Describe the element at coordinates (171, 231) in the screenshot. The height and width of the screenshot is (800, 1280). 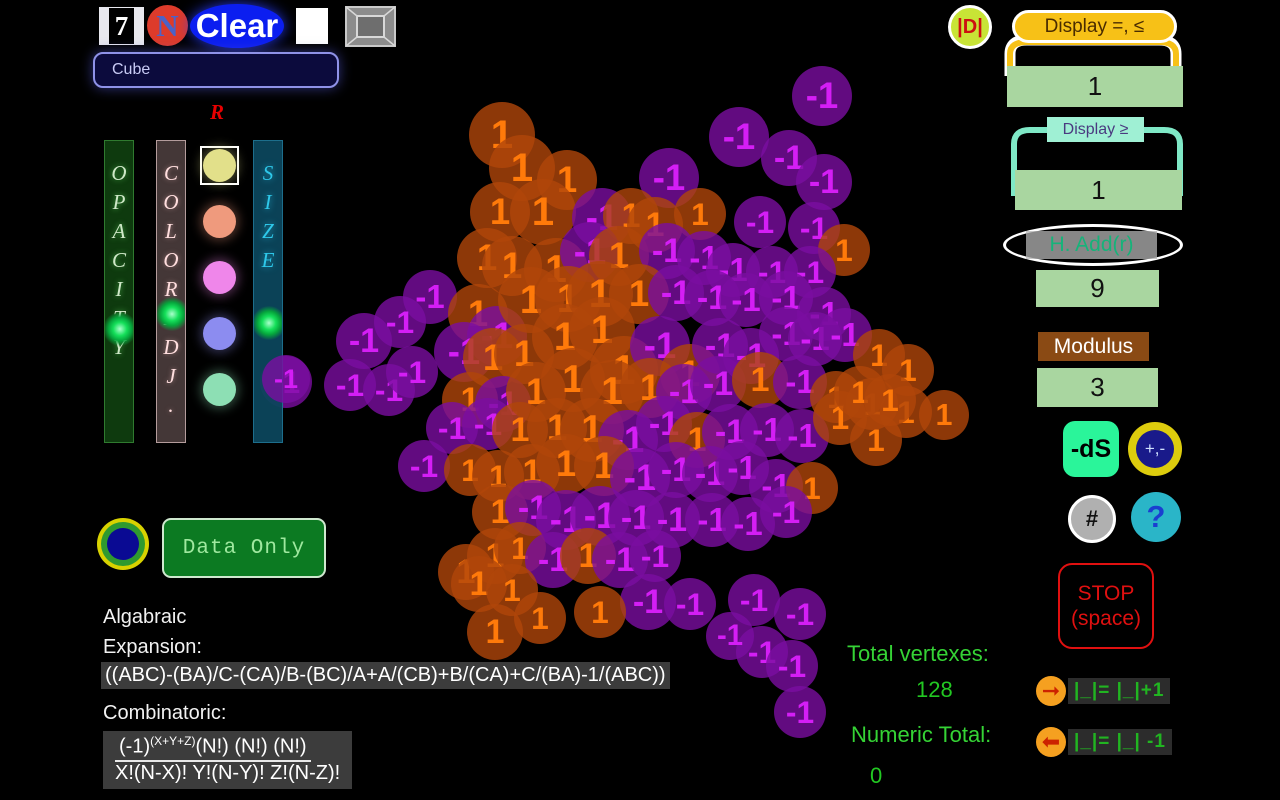
I see `slider-color-adj-letter: L` at that location.